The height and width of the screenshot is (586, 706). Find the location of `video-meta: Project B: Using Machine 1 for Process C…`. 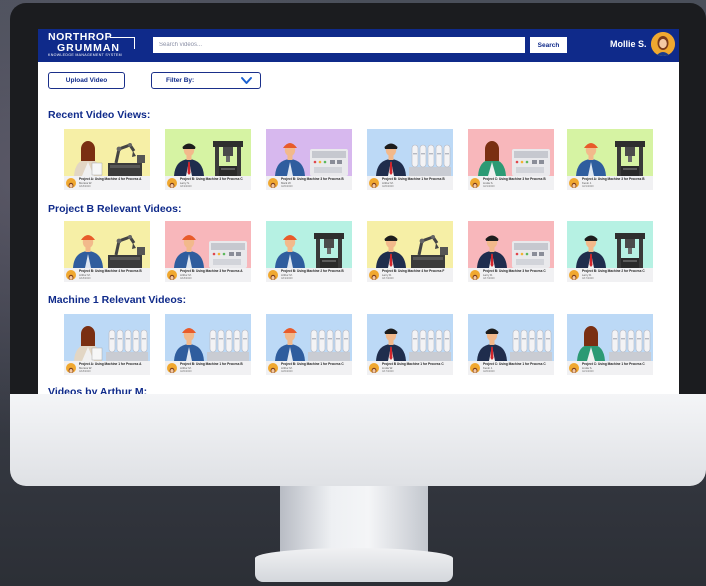

video-meta: Project B: Using Machine 1 for Process C… is located at coordinates (309, 368).